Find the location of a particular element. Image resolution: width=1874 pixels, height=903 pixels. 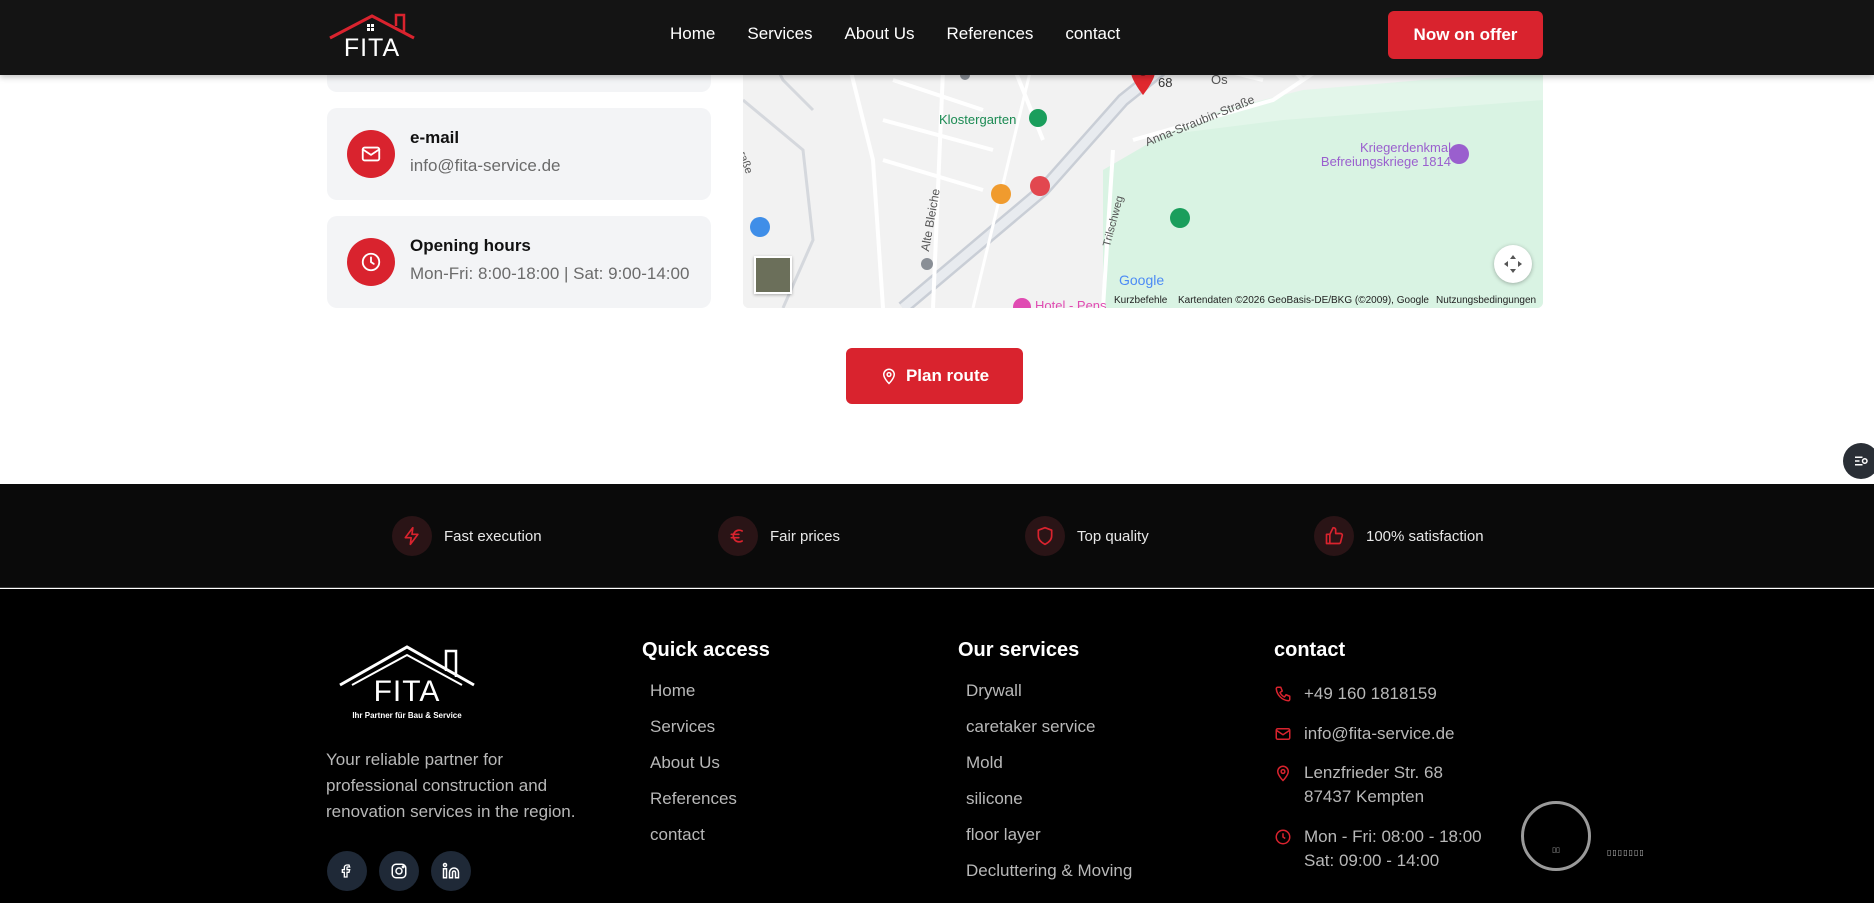

feature-top-quality: Top quality is located at coordinates (1087, 536).